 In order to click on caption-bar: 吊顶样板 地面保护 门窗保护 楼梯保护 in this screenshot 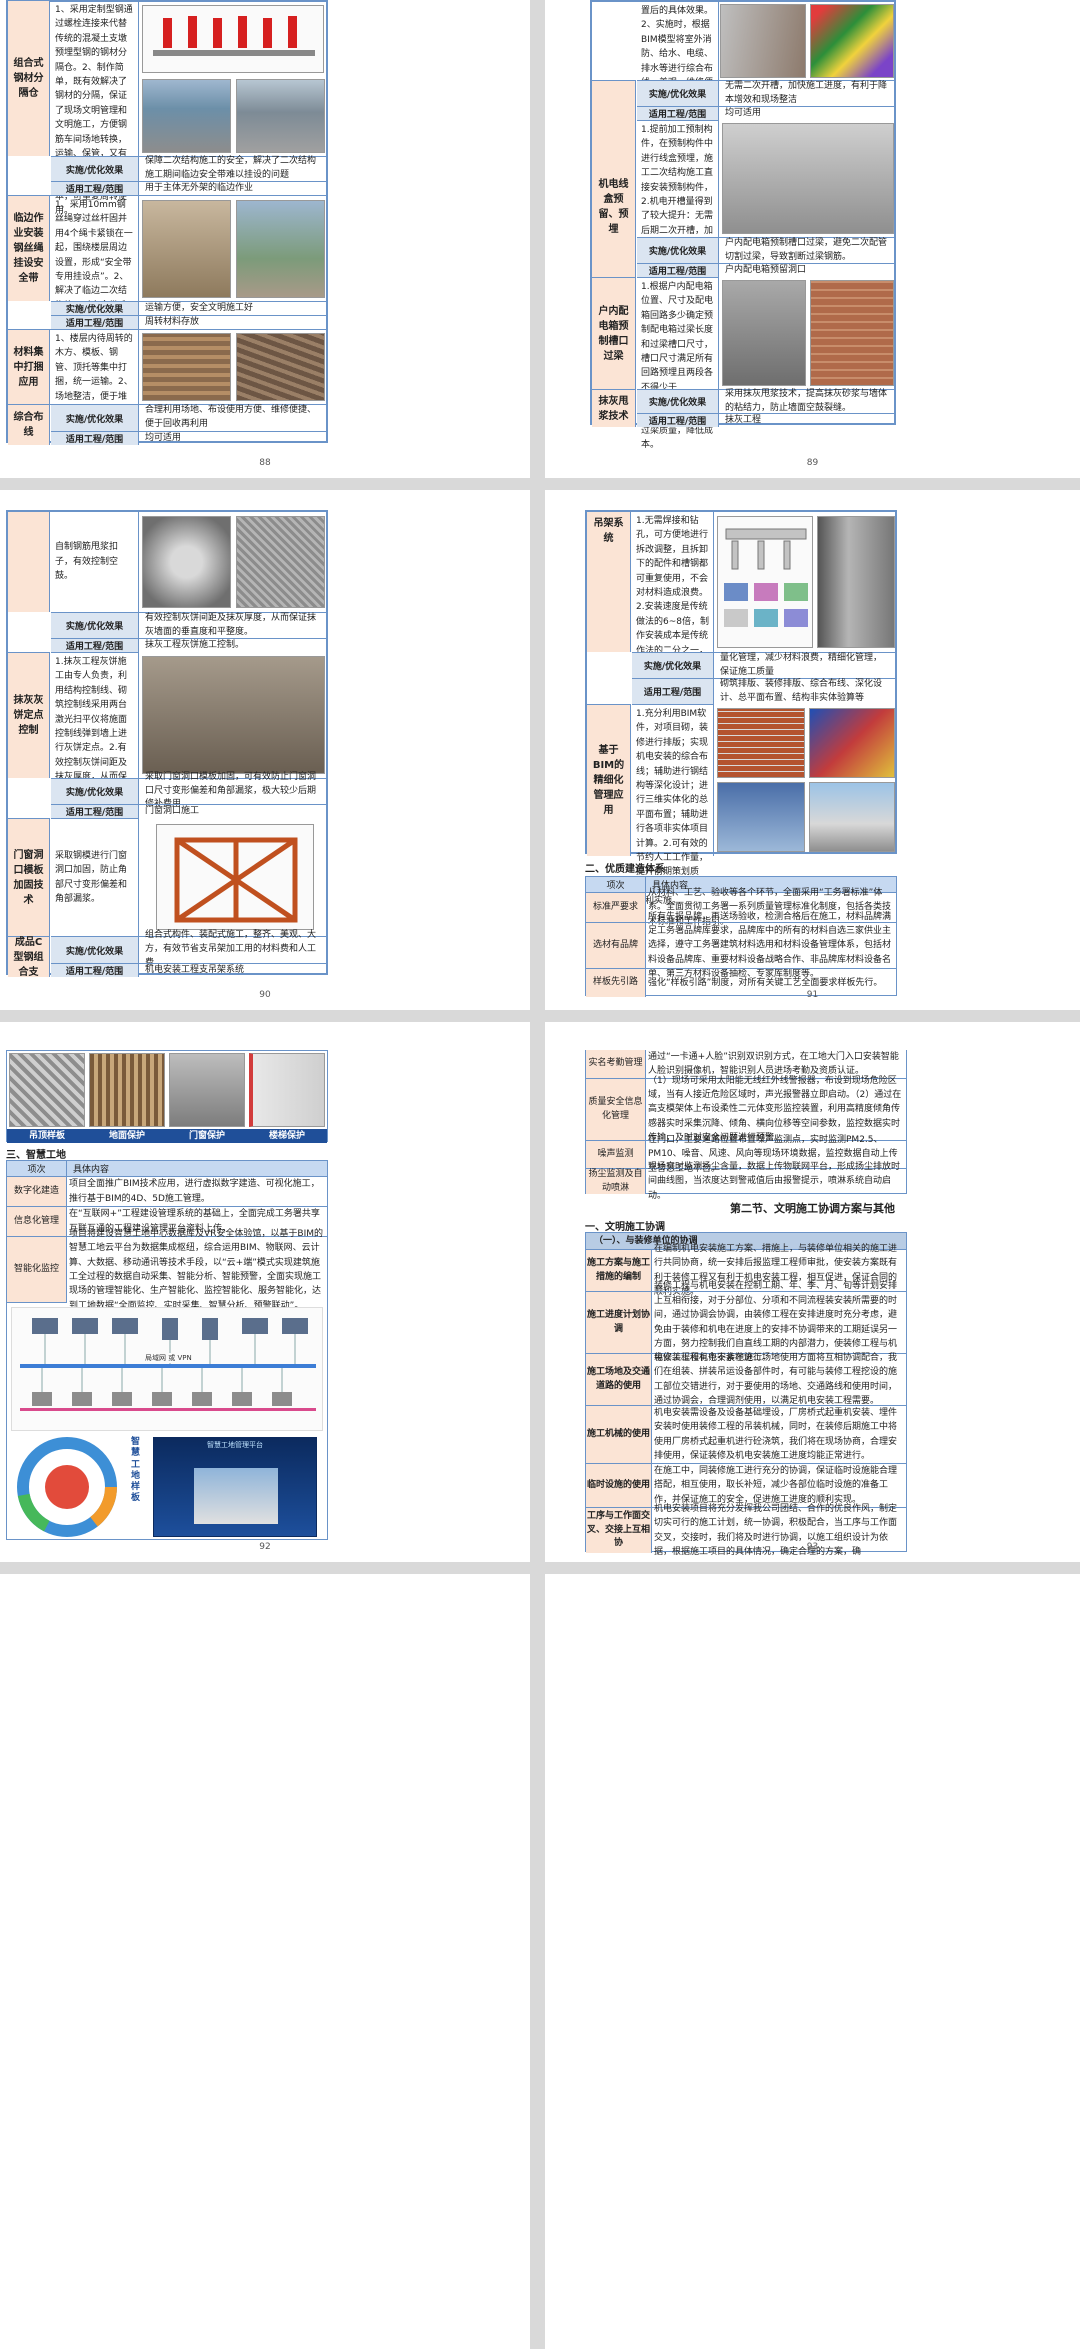, I will do `click(167, 1136)`.